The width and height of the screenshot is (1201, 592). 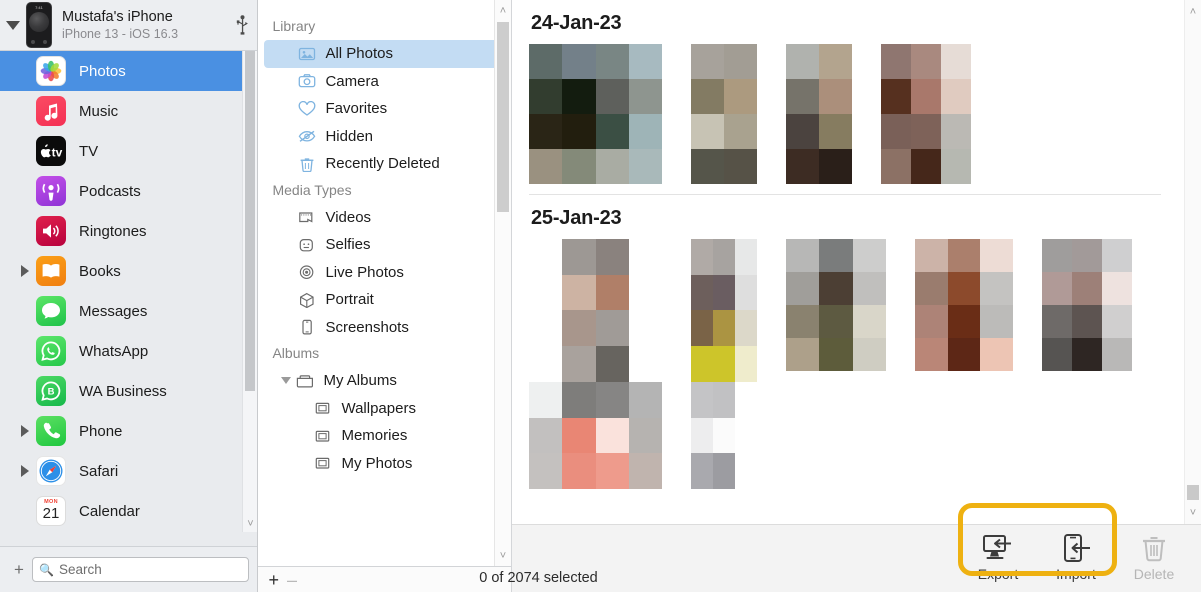 What do you see at coordinates (128, 271) in the screenshot?
I see `sidebar-item-books: Books` at bounding box center [128, 271].